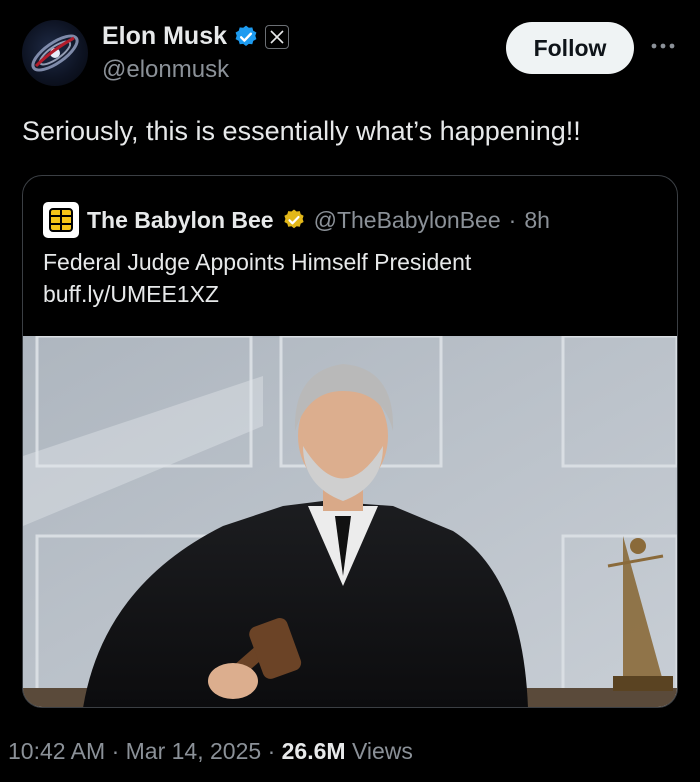 Image resolution: width=700 pixels, height=782 pixels. What do you see at coordinates (246, 37) in the screenshot?
I see `verified-badge-icon` at bounding box center [246, 37].